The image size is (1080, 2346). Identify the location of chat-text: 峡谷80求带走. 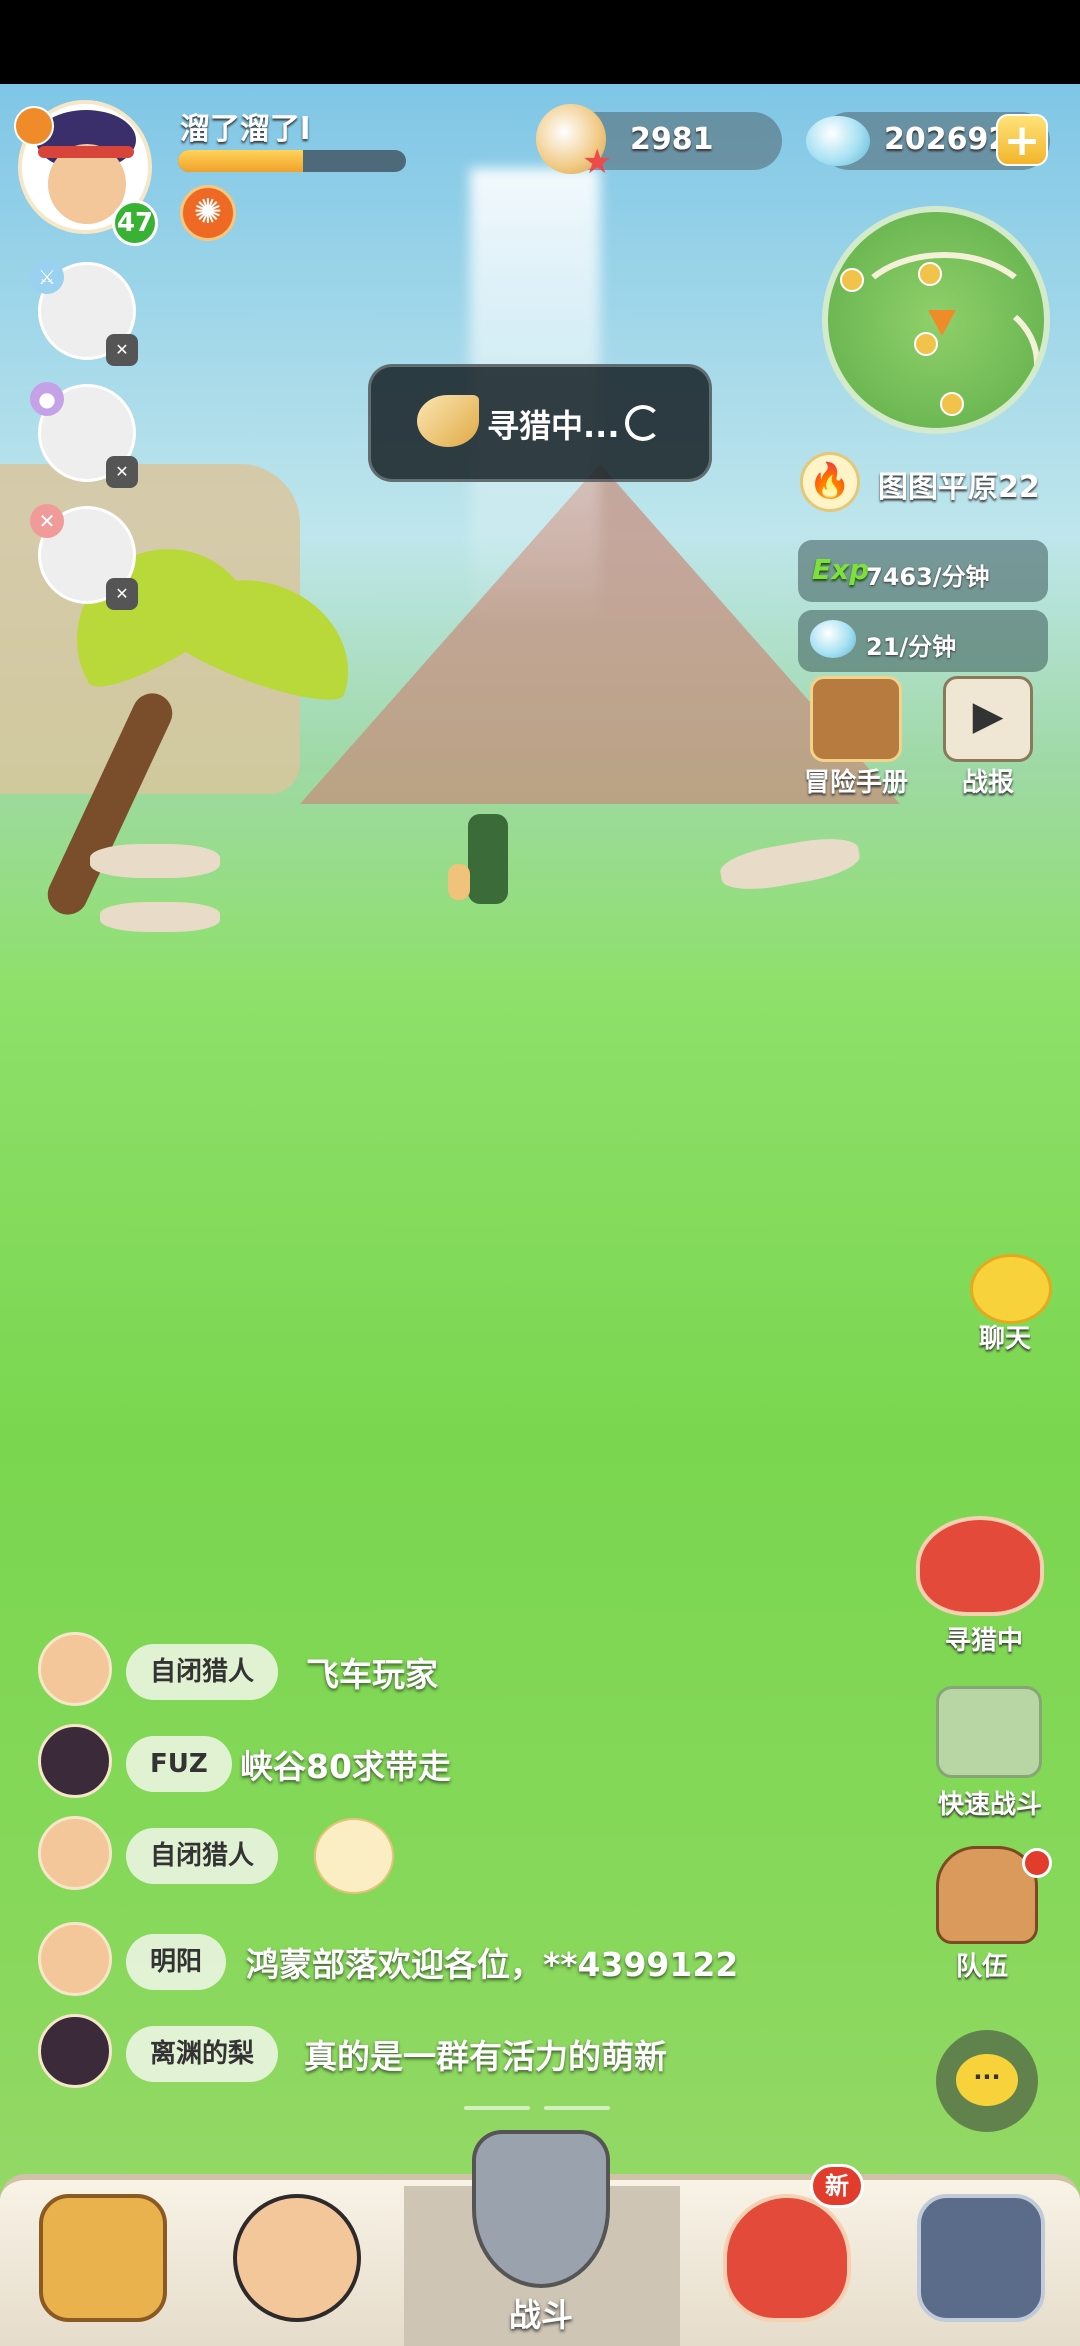
(345, 1766).